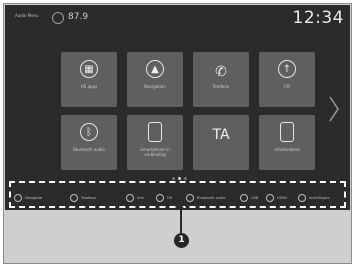 Image resolution: width=355 pixels, height=267 pixels. I want to click on tile-label: HS apps, so click(89, 86).